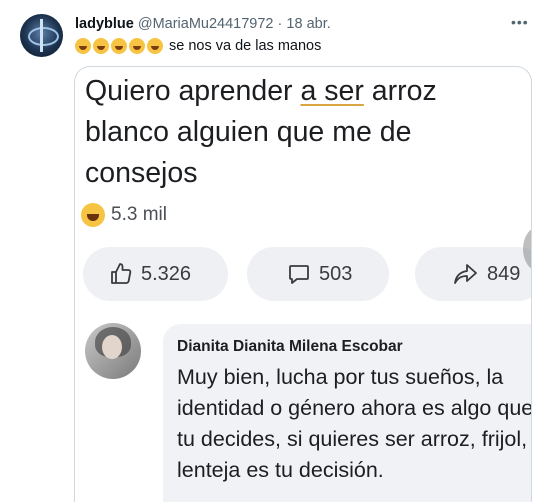 This screenshot has width=548, height=502. Describe the element at coordinates (139, 214) in the screenshot. I see `reaction-count: 5.3 mil` at that location.